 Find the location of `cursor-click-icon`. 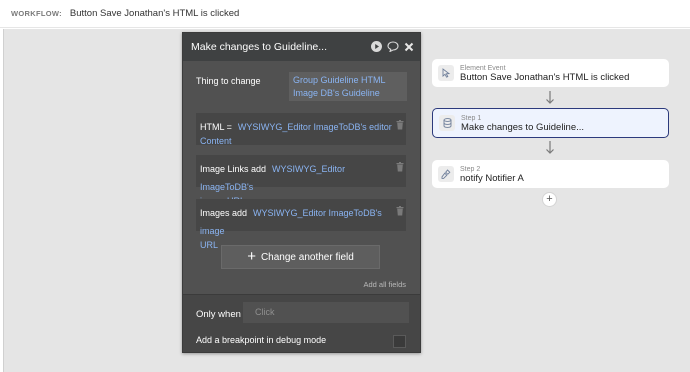

cursor-click-icon is located at coordinates (446, 73).